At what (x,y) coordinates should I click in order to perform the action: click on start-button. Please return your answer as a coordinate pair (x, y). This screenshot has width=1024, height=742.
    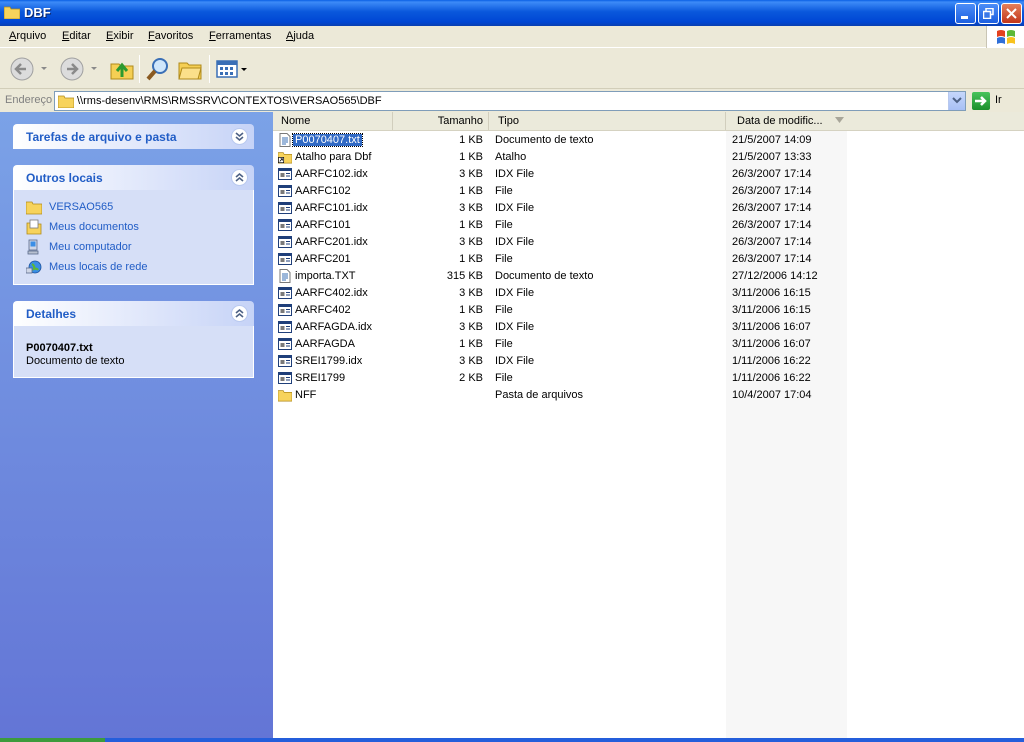
    Looking at the image, I should click on (52, 740).